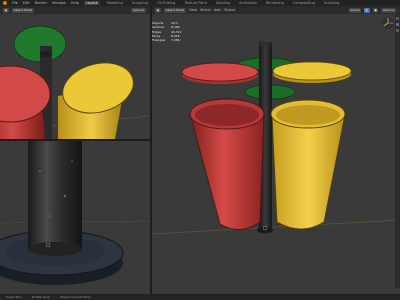 This screenshot has height=300, width=400. Describe the element at coordinates (355, 10) in the screenshot. I see `transform-orientation-dropdown: Global` at that location.